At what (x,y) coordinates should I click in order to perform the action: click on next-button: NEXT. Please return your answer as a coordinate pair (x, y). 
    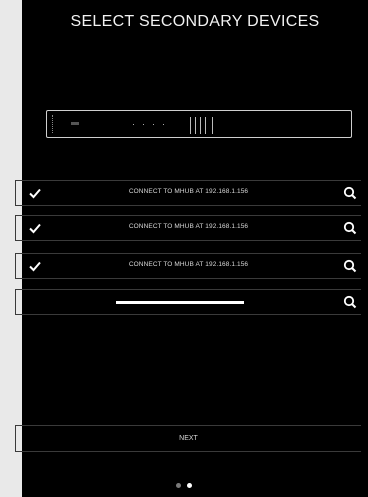
    Looking at the image, I should click on (188, 438).